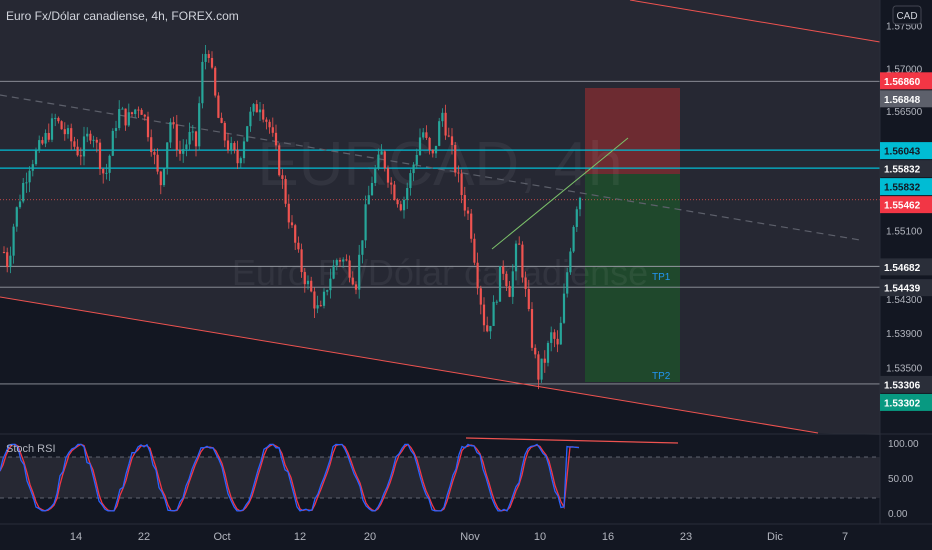 The width and height of the screenshot is (932, 550). What do you see at coordinates (686, 537) in the screenshot?
I see `time-tick-8: 23` at bounding box center [686, 537].